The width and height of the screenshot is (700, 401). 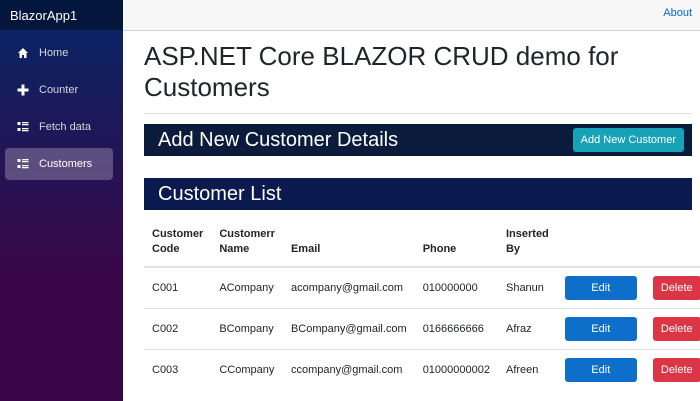 What do you see at coordinates (600, 239) in the screenshot?
I see `column-header-edit` at bounding box center [600, 239].